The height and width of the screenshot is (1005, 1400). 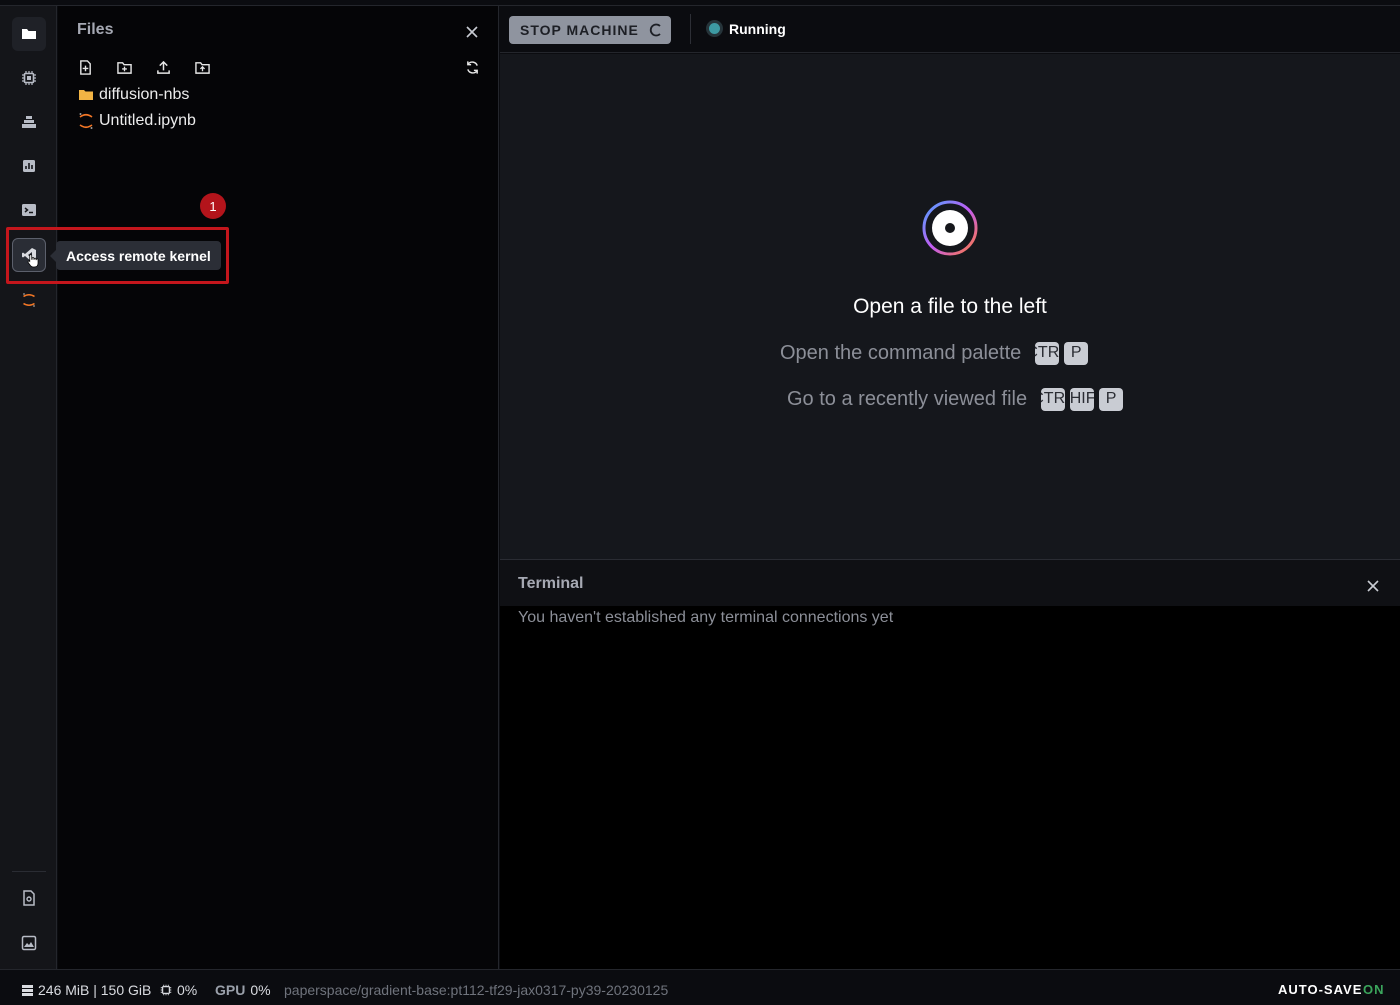 I want to click on terminal-close-button, so click(x=1373, y=586).